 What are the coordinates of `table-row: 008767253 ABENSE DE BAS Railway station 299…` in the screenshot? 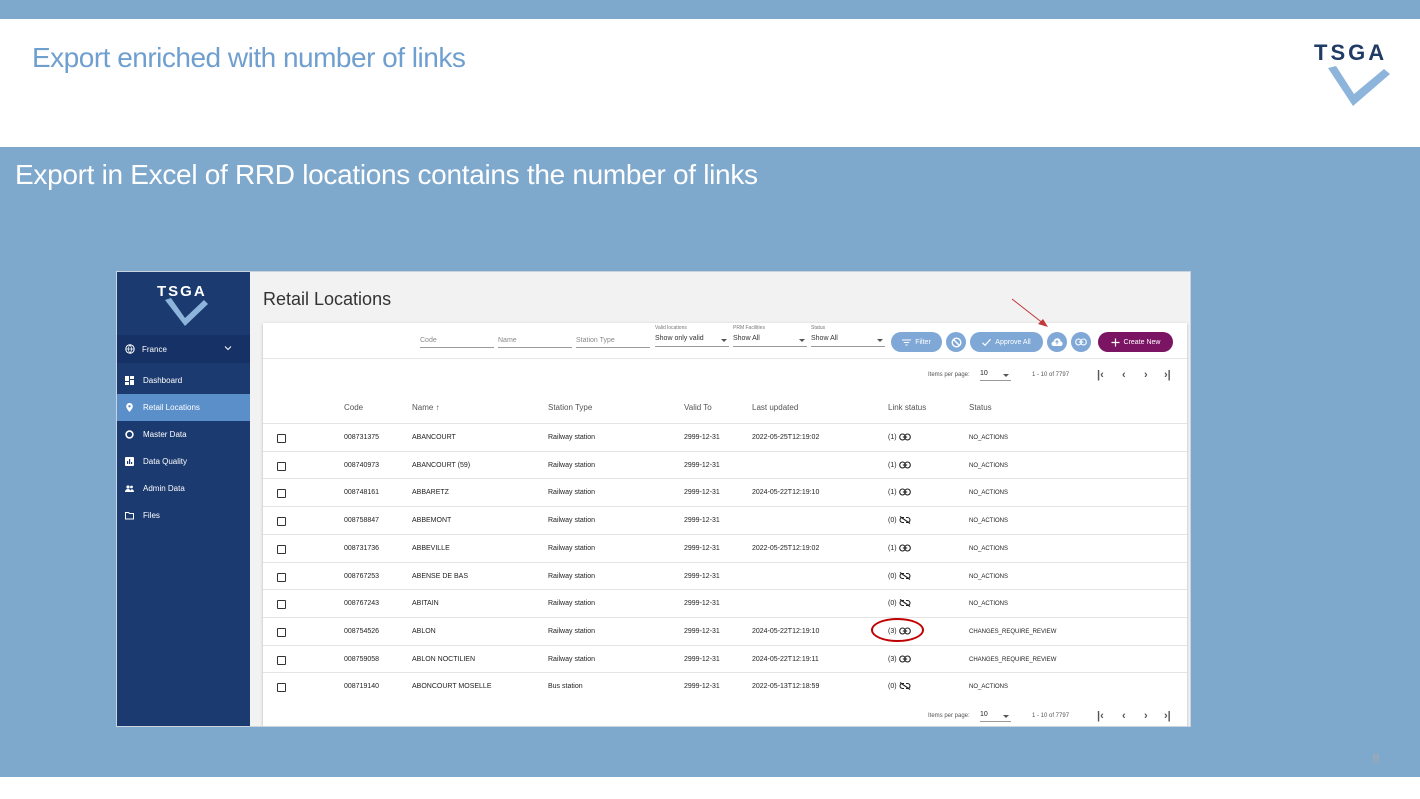 It's located at (725, 575).